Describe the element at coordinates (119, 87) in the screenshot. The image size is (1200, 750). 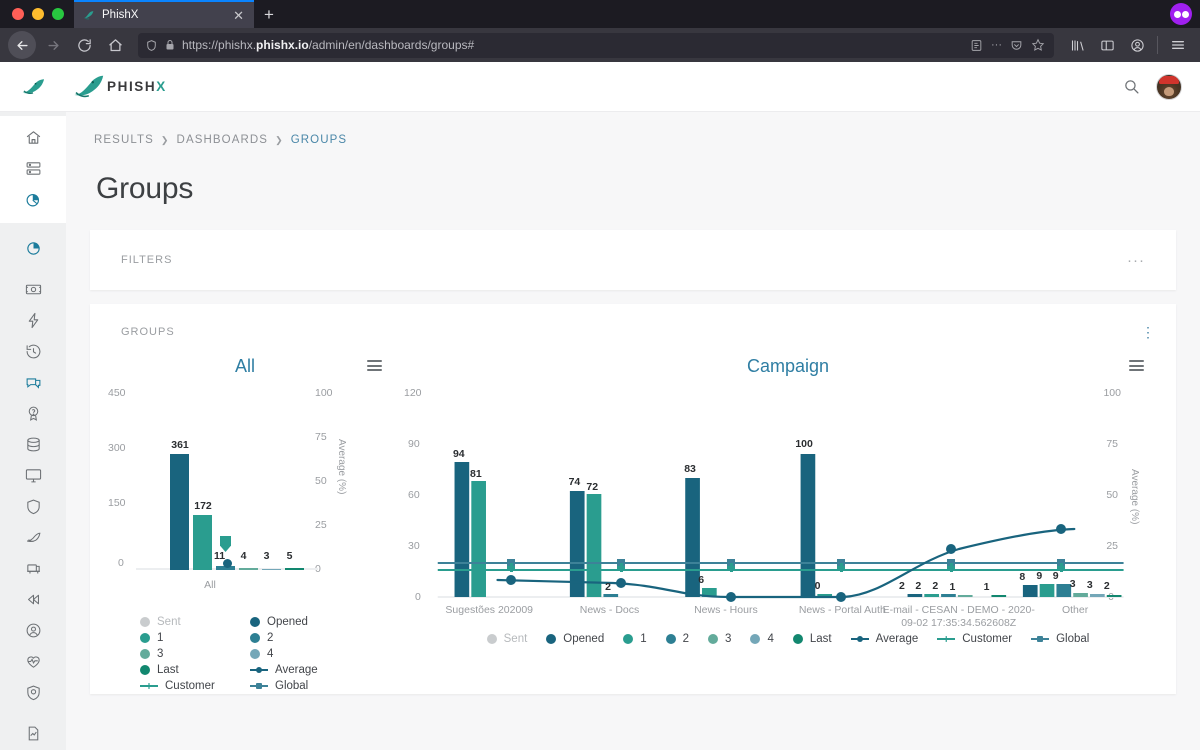
I see `phishx-brand-logo: PHISHX` at that location.